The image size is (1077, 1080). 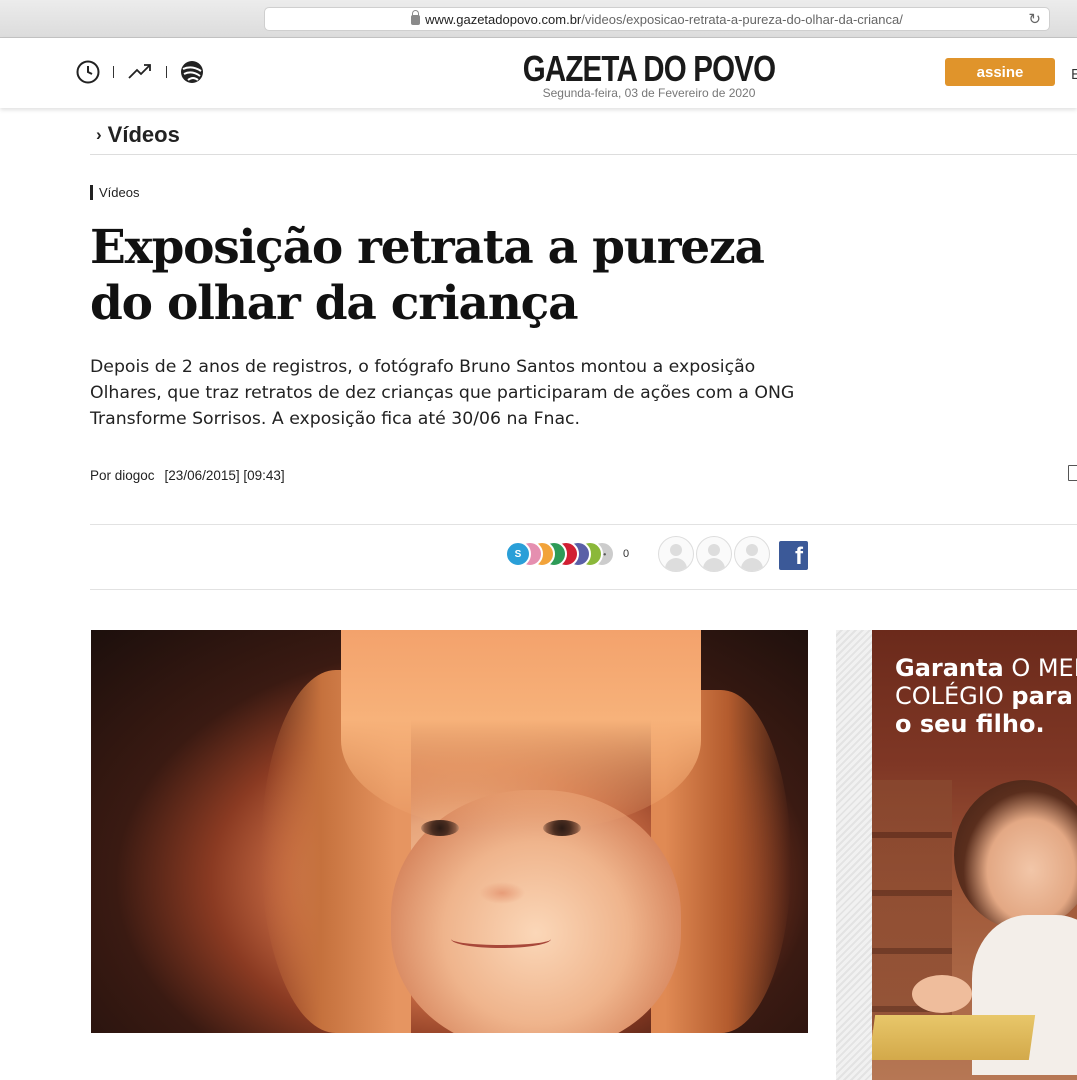 What do you see at coordinates (88, 72) in the screenshot?
I see `clock-icon` at bounding box center [88, 72].